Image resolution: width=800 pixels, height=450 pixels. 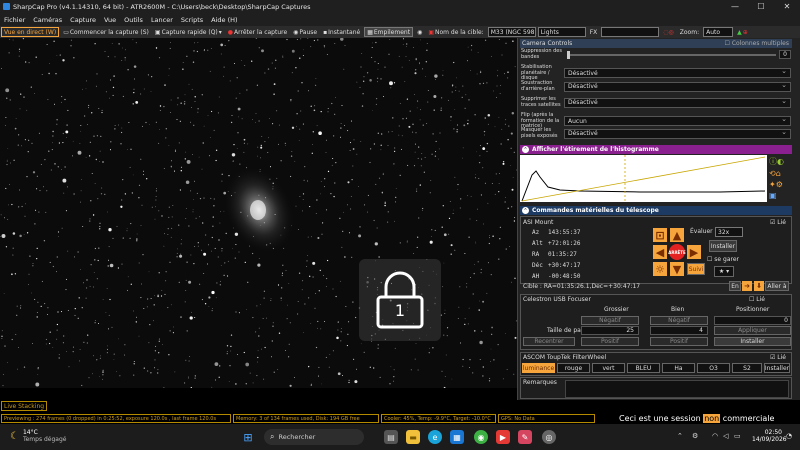 What do you see at coordinates (314, 437) in the screenshot?
I see `search-box: ⌕ Rechercher` at bounding box center [314, 437].